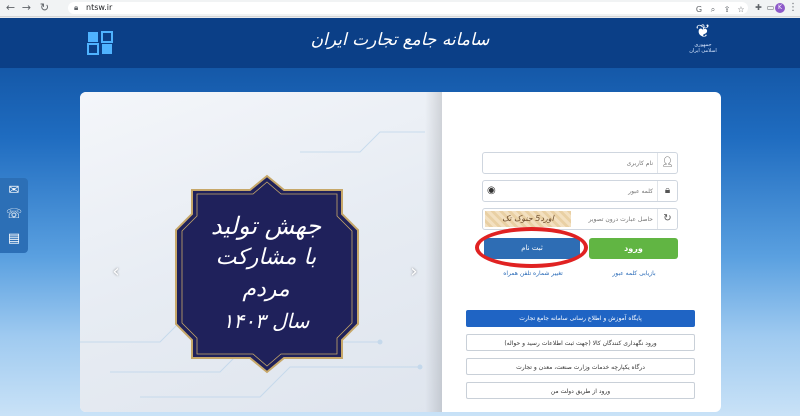 The image size is (800, 416). I want to click on password-input, so click(578, 191).